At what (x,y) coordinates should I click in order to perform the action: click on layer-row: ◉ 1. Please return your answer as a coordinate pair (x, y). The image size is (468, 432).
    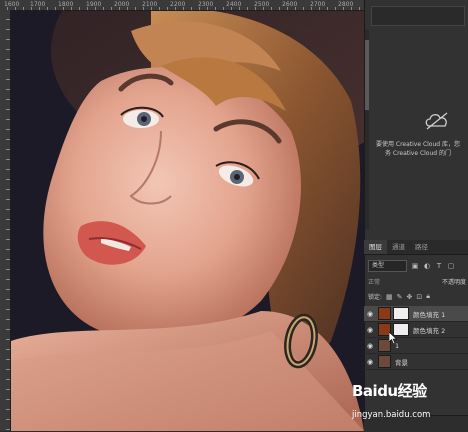
    Looking at the image, I should click on (416, 346).